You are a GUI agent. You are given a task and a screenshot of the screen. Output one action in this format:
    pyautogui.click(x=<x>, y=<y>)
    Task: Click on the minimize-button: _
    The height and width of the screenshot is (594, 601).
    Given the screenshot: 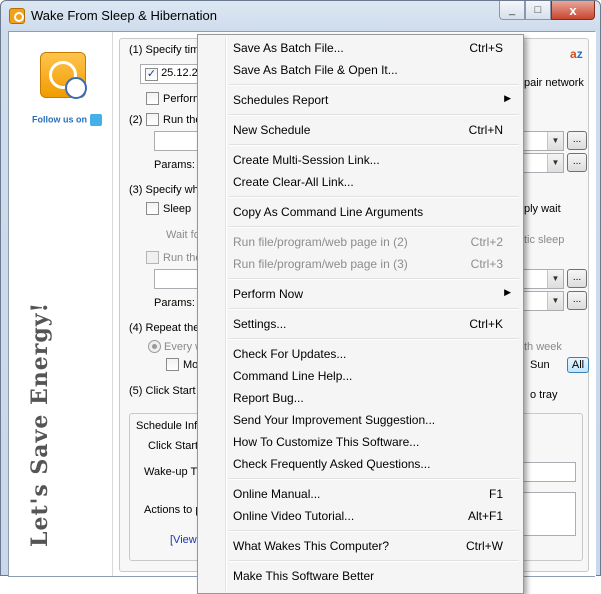 What is the action you would take?
    pyautogui.click(x=512, y=10)
    